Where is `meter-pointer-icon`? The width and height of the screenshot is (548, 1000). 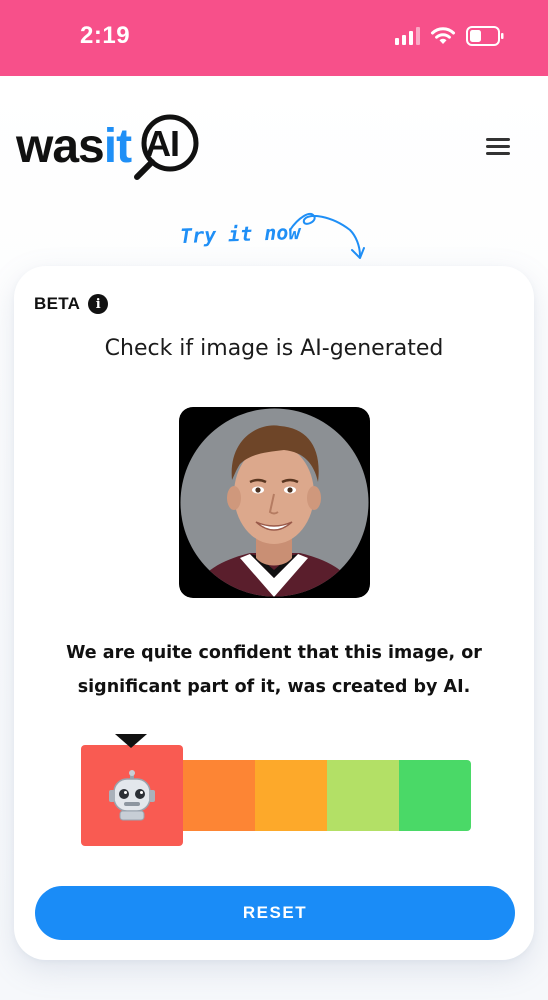
meter-pointer-icon is located at coordinates (131, 741).